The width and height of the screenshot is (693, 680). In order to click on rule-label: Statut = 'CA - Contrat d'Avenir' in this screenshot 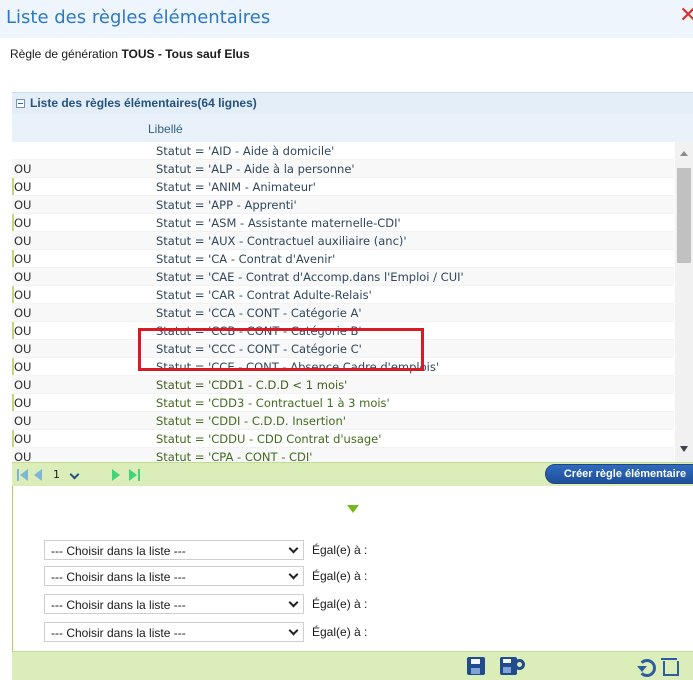, I will do `click(246, 259)`.